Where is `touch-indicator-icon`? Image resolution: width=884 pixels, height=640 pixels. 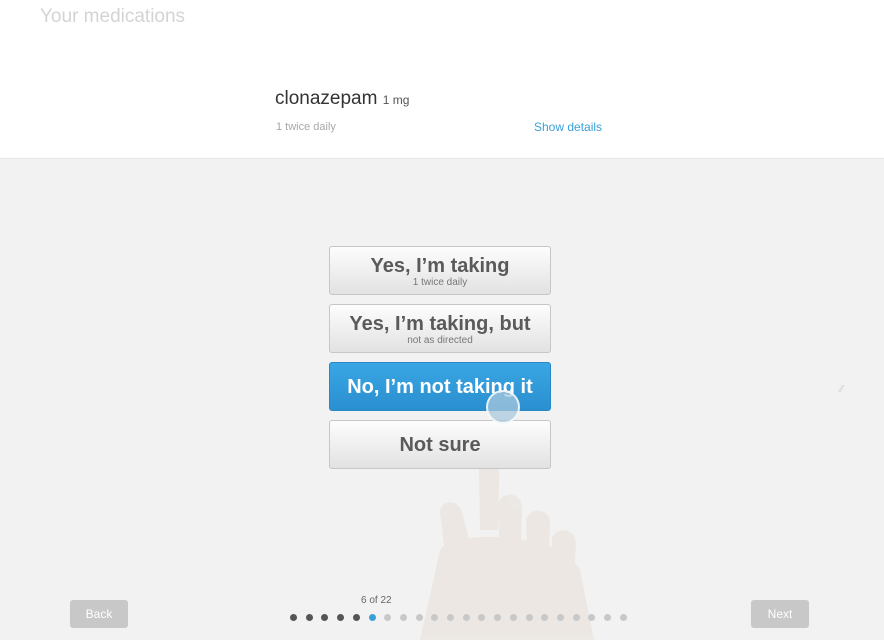
touch-indicator-icon is located at coordinates (503, 407).